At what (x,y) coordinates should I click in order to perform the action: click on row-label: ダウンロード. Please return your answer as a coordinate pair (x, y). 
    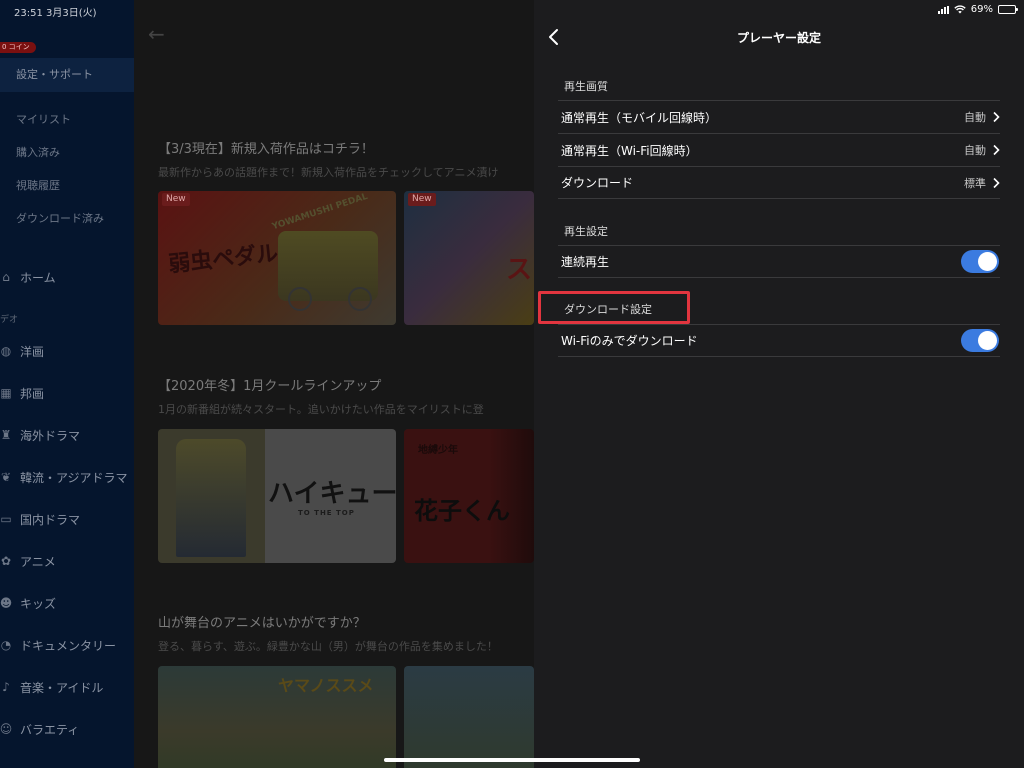
    Looking at the image, I should click on (597, 183).